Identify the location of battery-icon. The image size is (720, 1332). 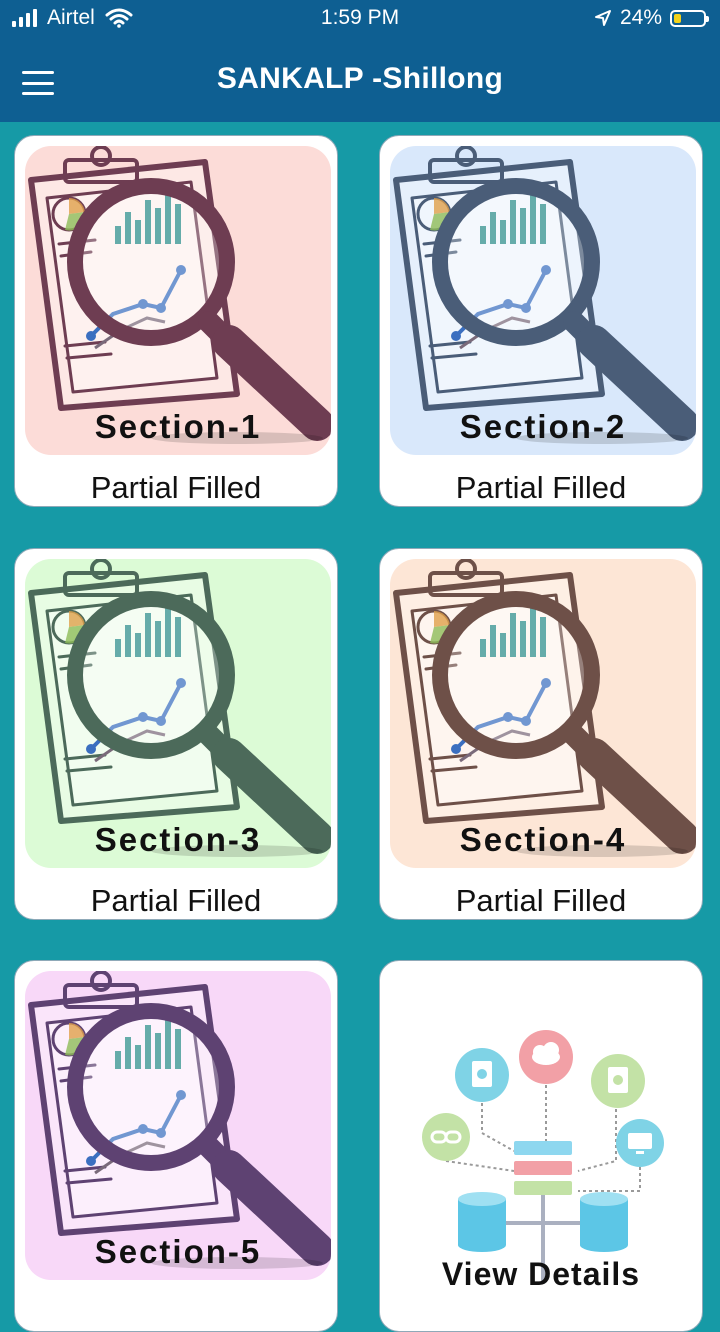
(689, 18).